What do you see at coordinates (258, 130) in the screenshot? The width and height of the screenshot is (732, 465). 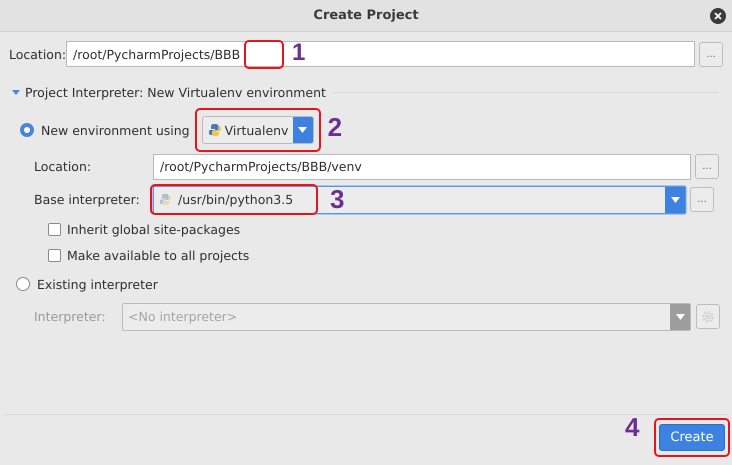 I see `environment-dropdown: Virtualenv` at bounding box center [258, 130].